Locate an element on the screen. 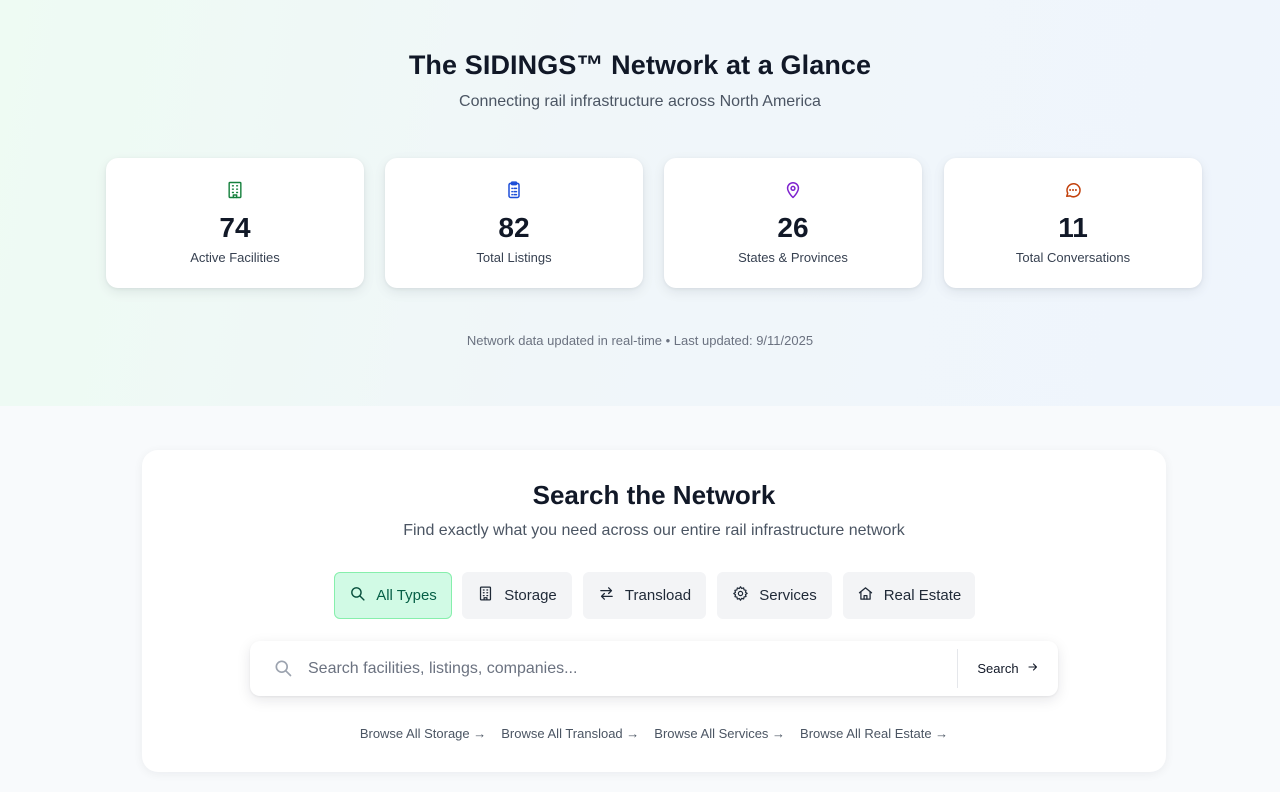 The image size is (1280, 792). search-title: Search the Network is located at coordinates (654, 495).